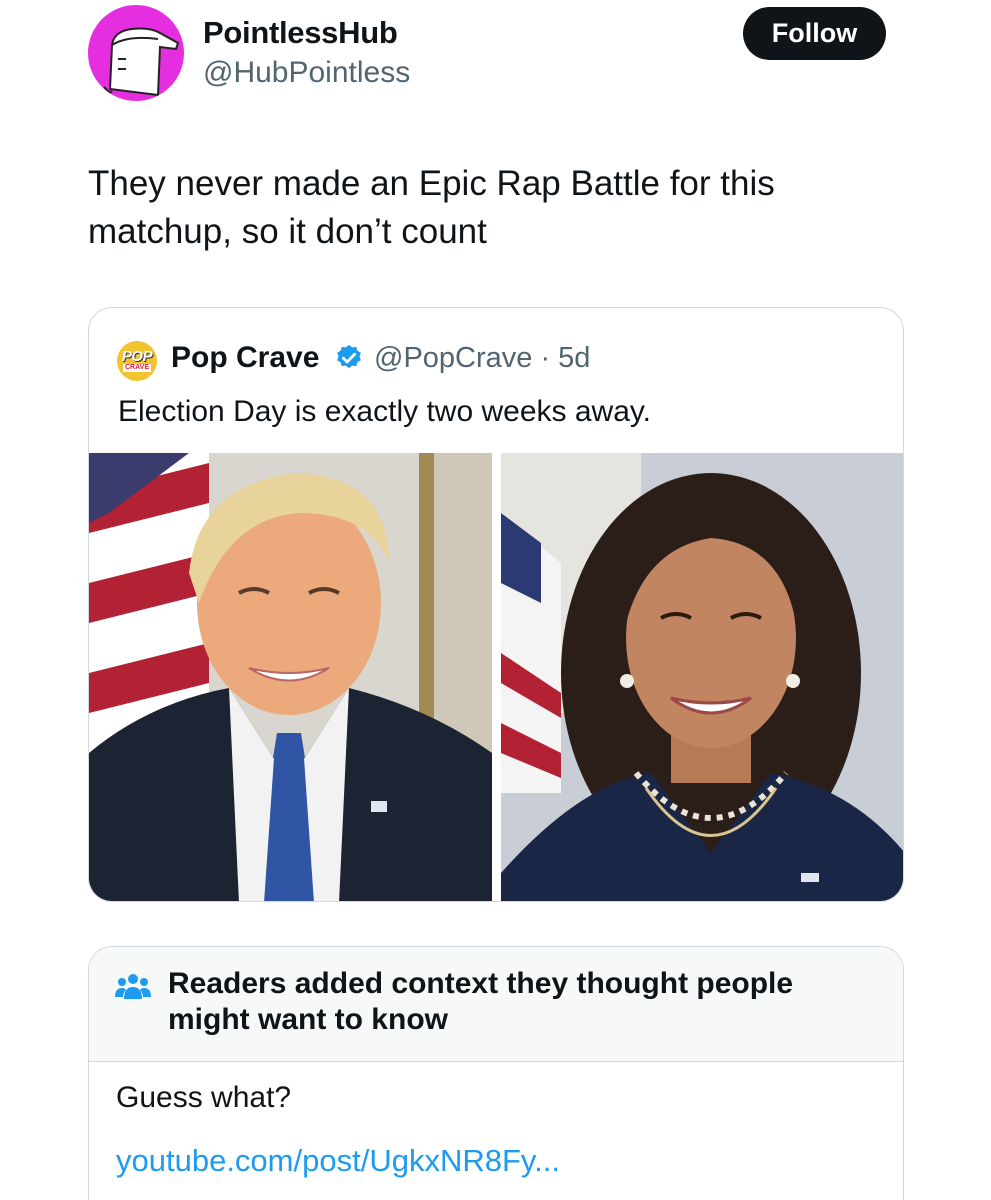 Image resolution: width=991 pixels, height=1200 pixels. Describe the element at coordinates (482, 358) in the screenshot. I see `quoted-author-handle-time: @PopCrave · 5d` at that location.